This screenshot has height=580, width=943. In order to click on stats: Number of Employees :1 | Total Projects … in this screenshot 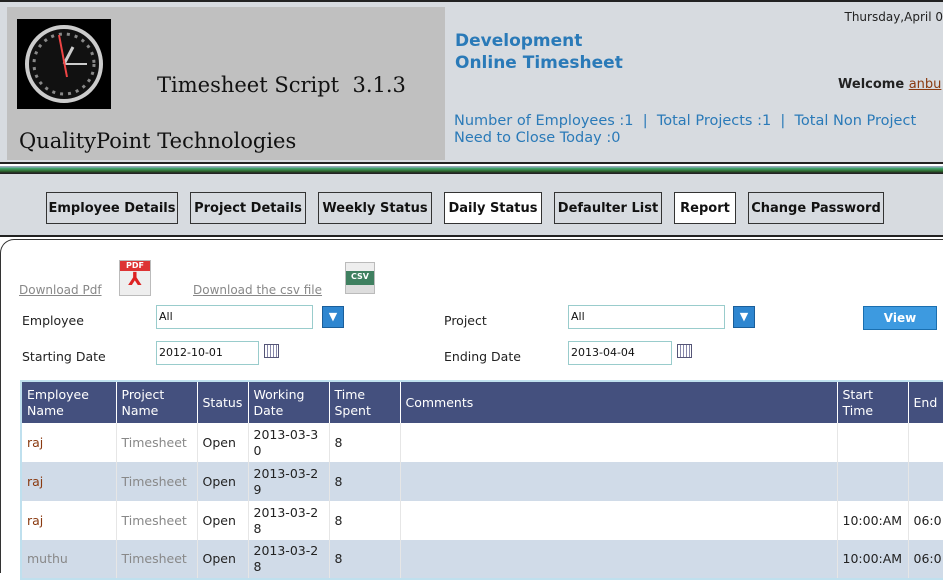, I will do `click(685, 130)`.